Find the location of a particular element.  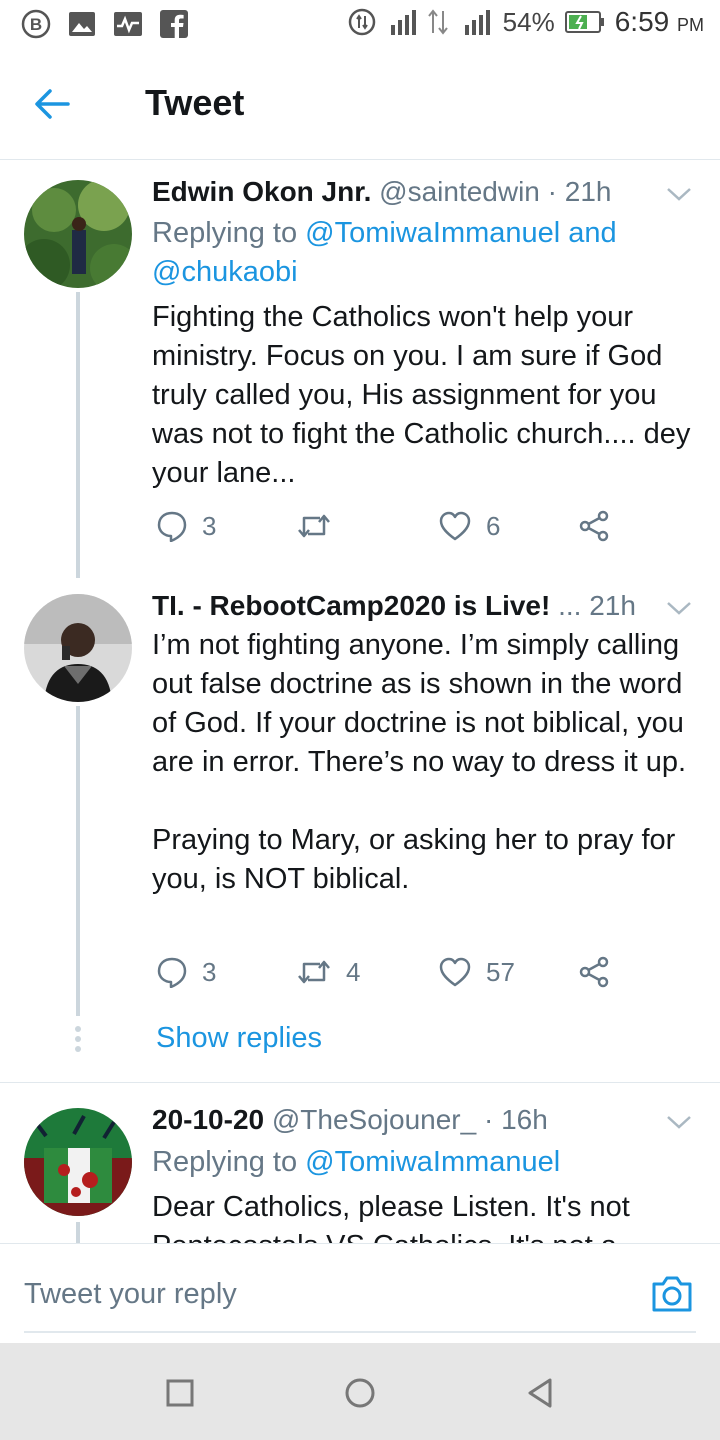

username: @saintedwin is located at coordinates (459, 191).